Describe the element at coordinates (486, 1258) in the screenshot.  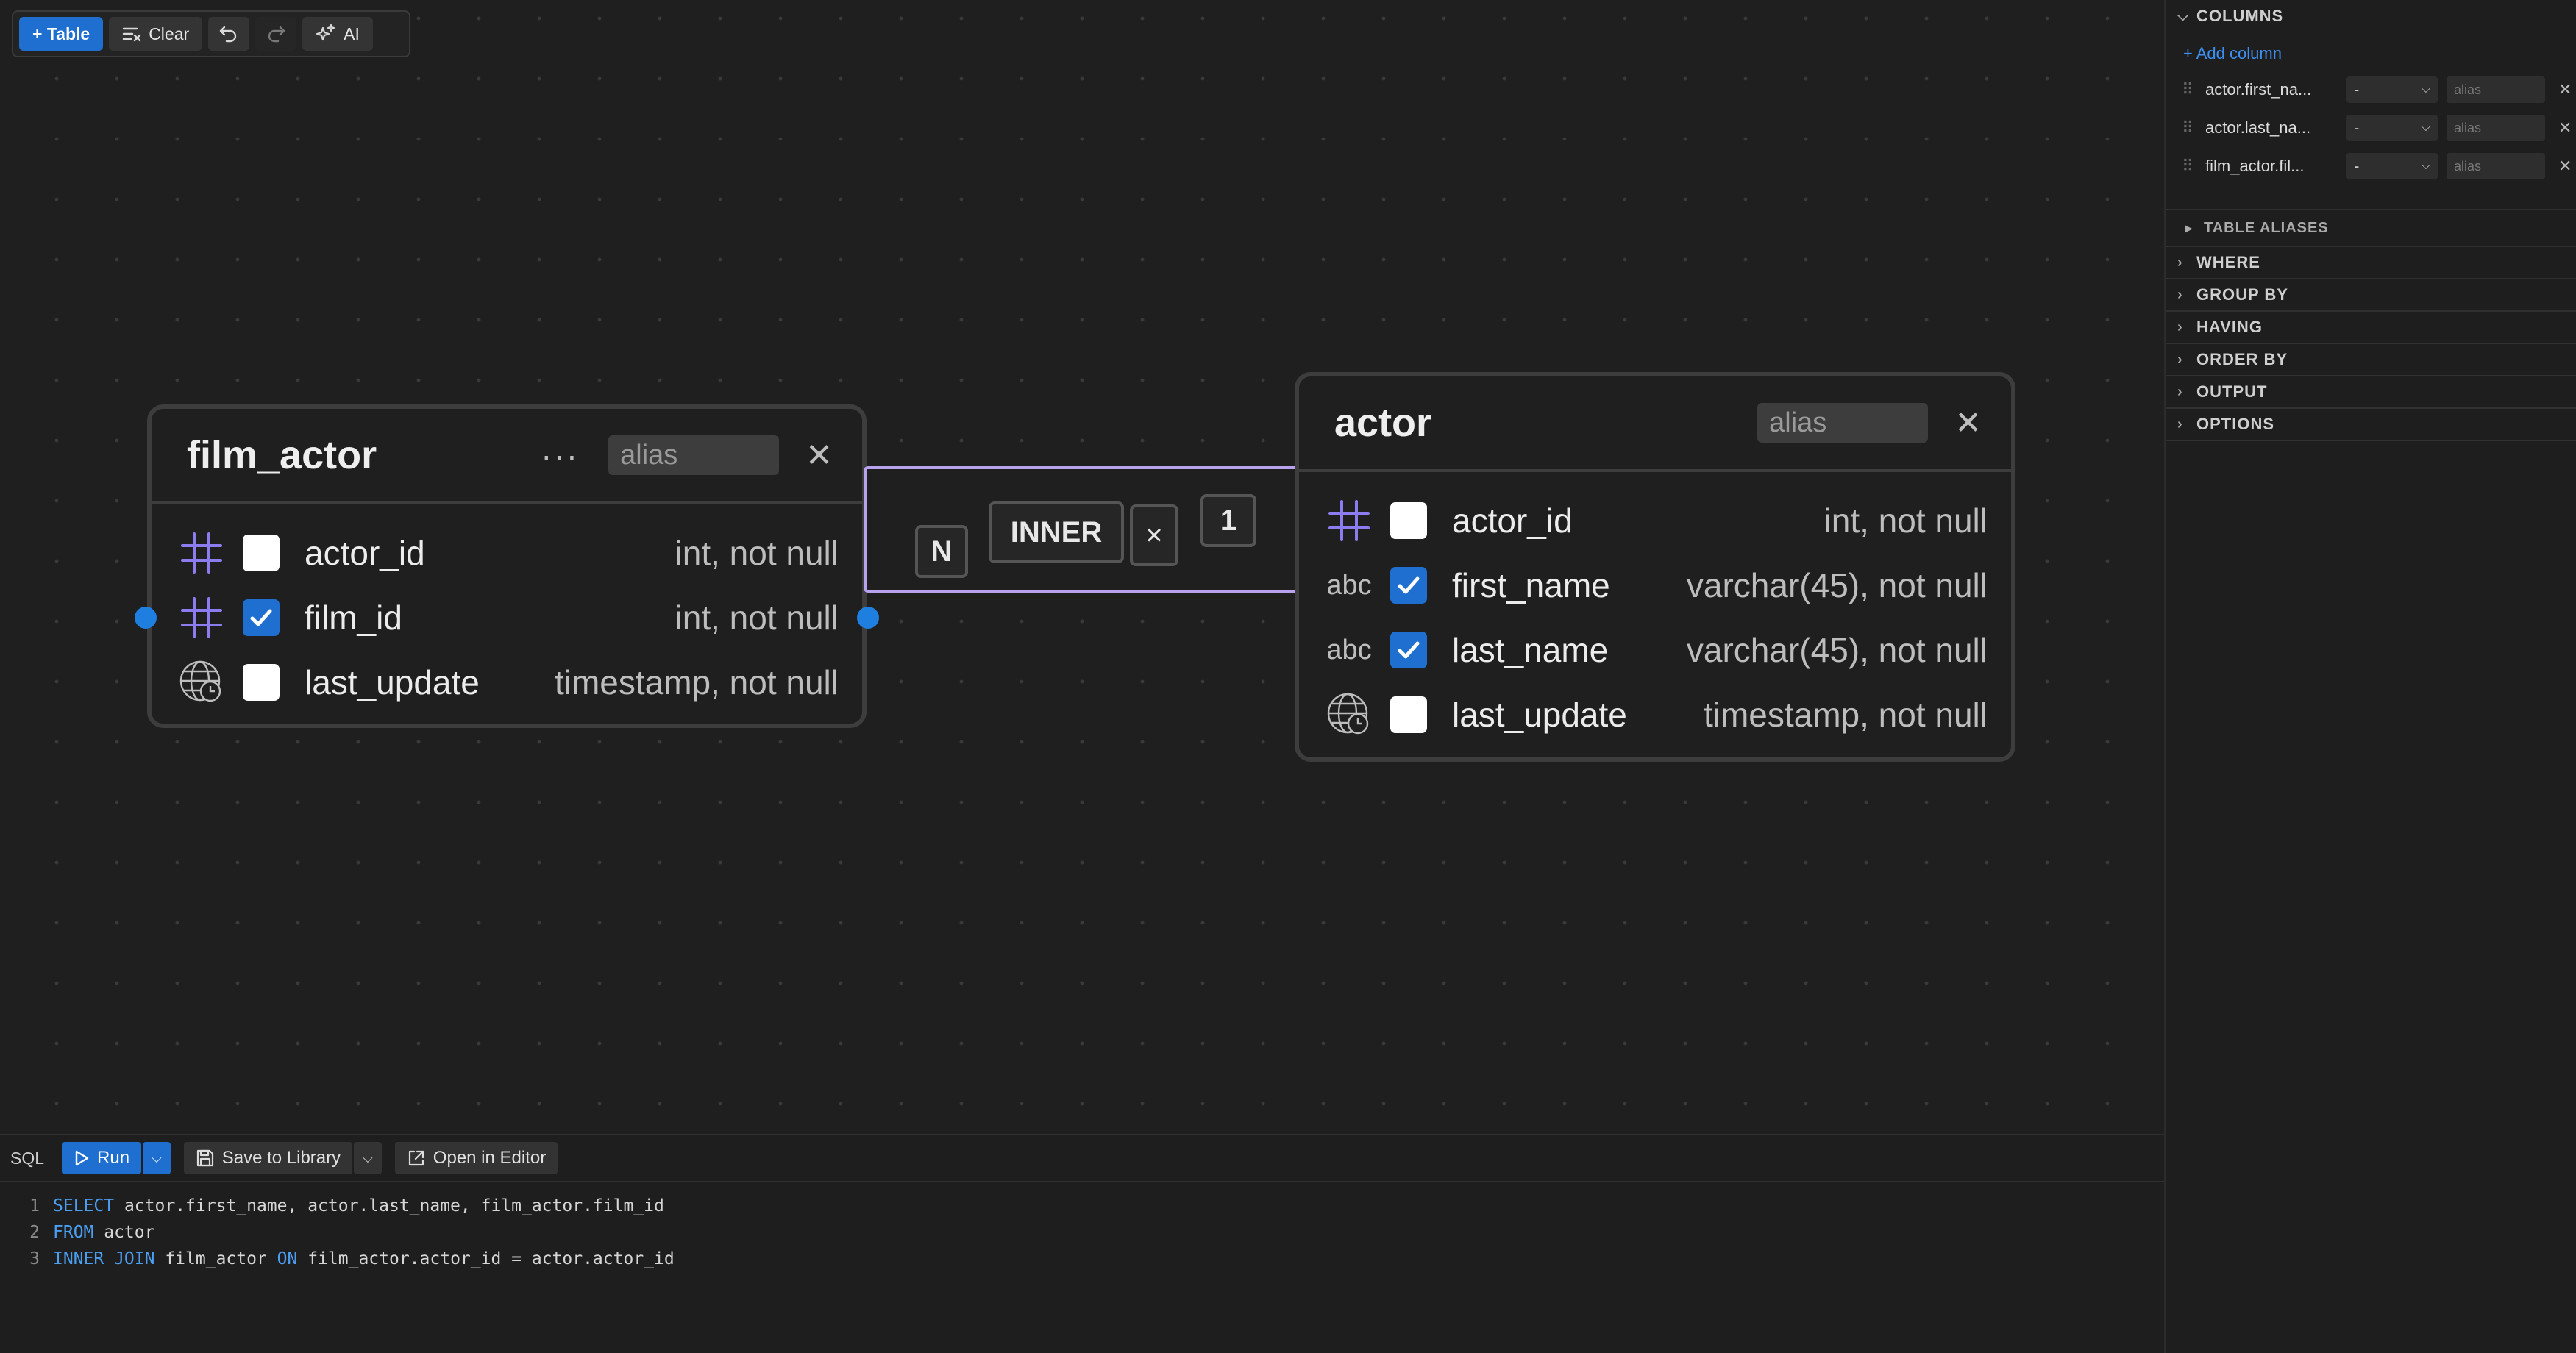
I see `sql-text: film_actor.actor_id = actor.actor_id` at that location.